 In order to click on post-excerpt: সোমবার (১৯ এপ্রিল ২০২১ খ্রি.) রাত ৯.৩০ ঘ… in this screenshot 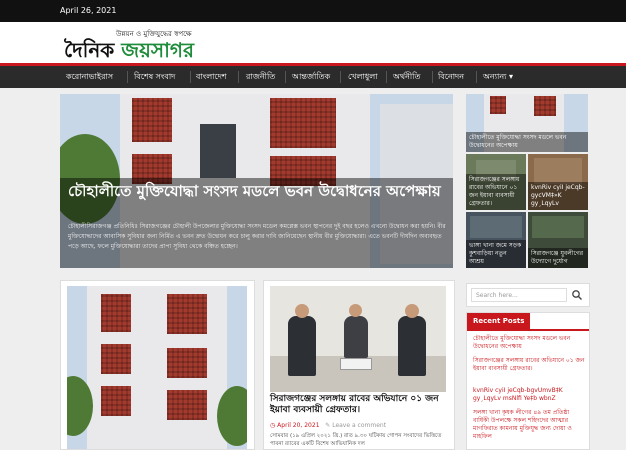, I will do `click(356, 440)`.